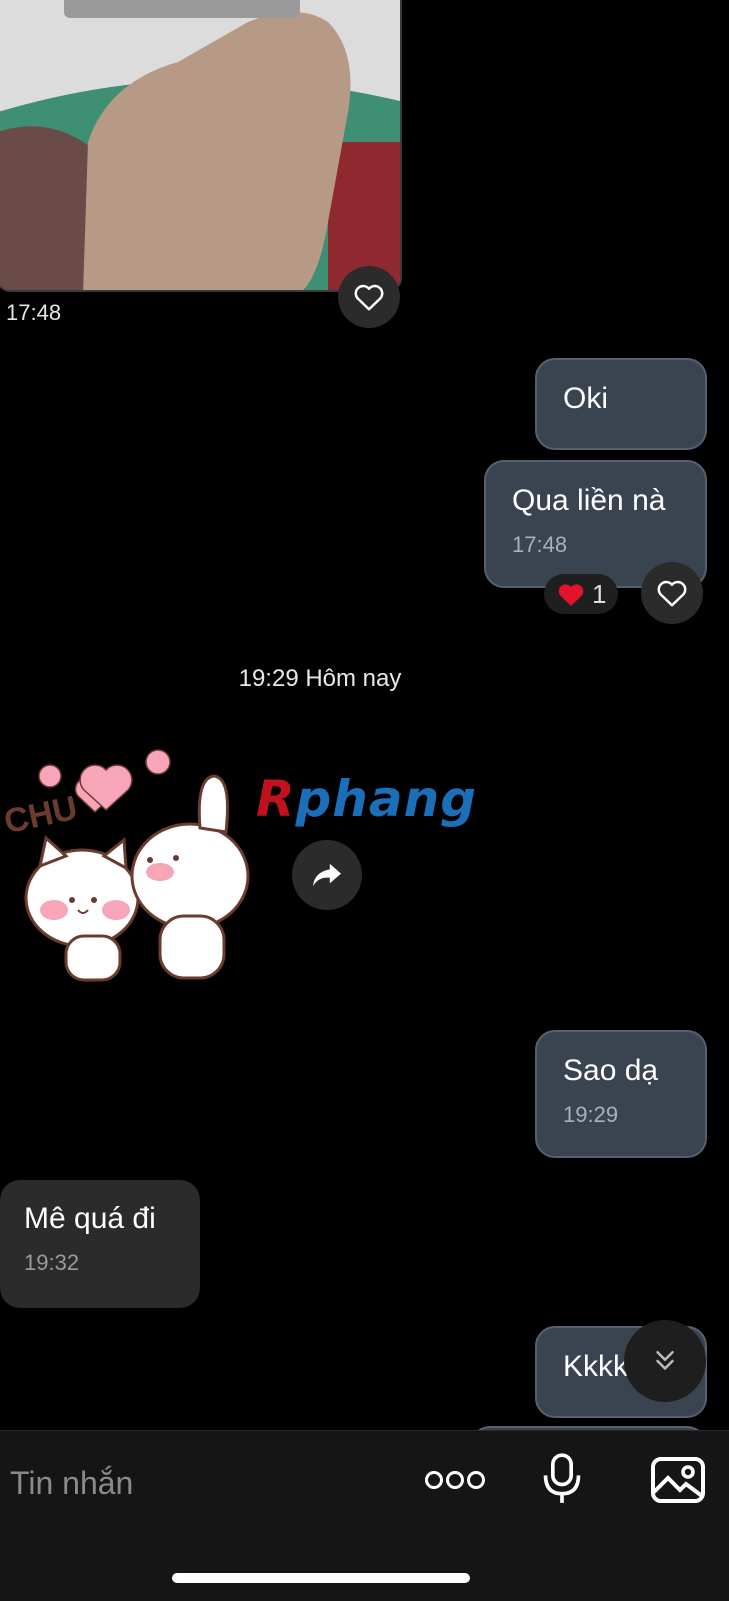  I want to click on watermark-rest: phang, so click(386, 799).